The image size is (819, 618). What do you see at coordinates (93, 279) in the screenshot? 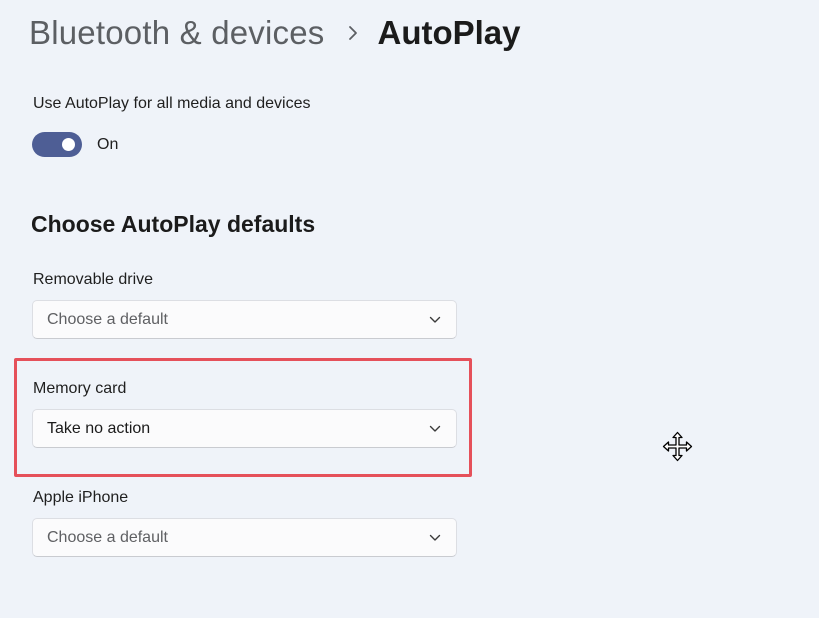
I see `removable-drive-label: Removable drive` at bounding box center [93, 279].